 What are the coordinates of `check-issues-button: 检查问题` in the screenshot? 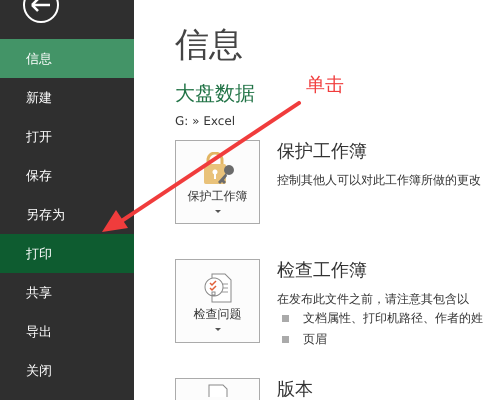 It's located at (217, 301).